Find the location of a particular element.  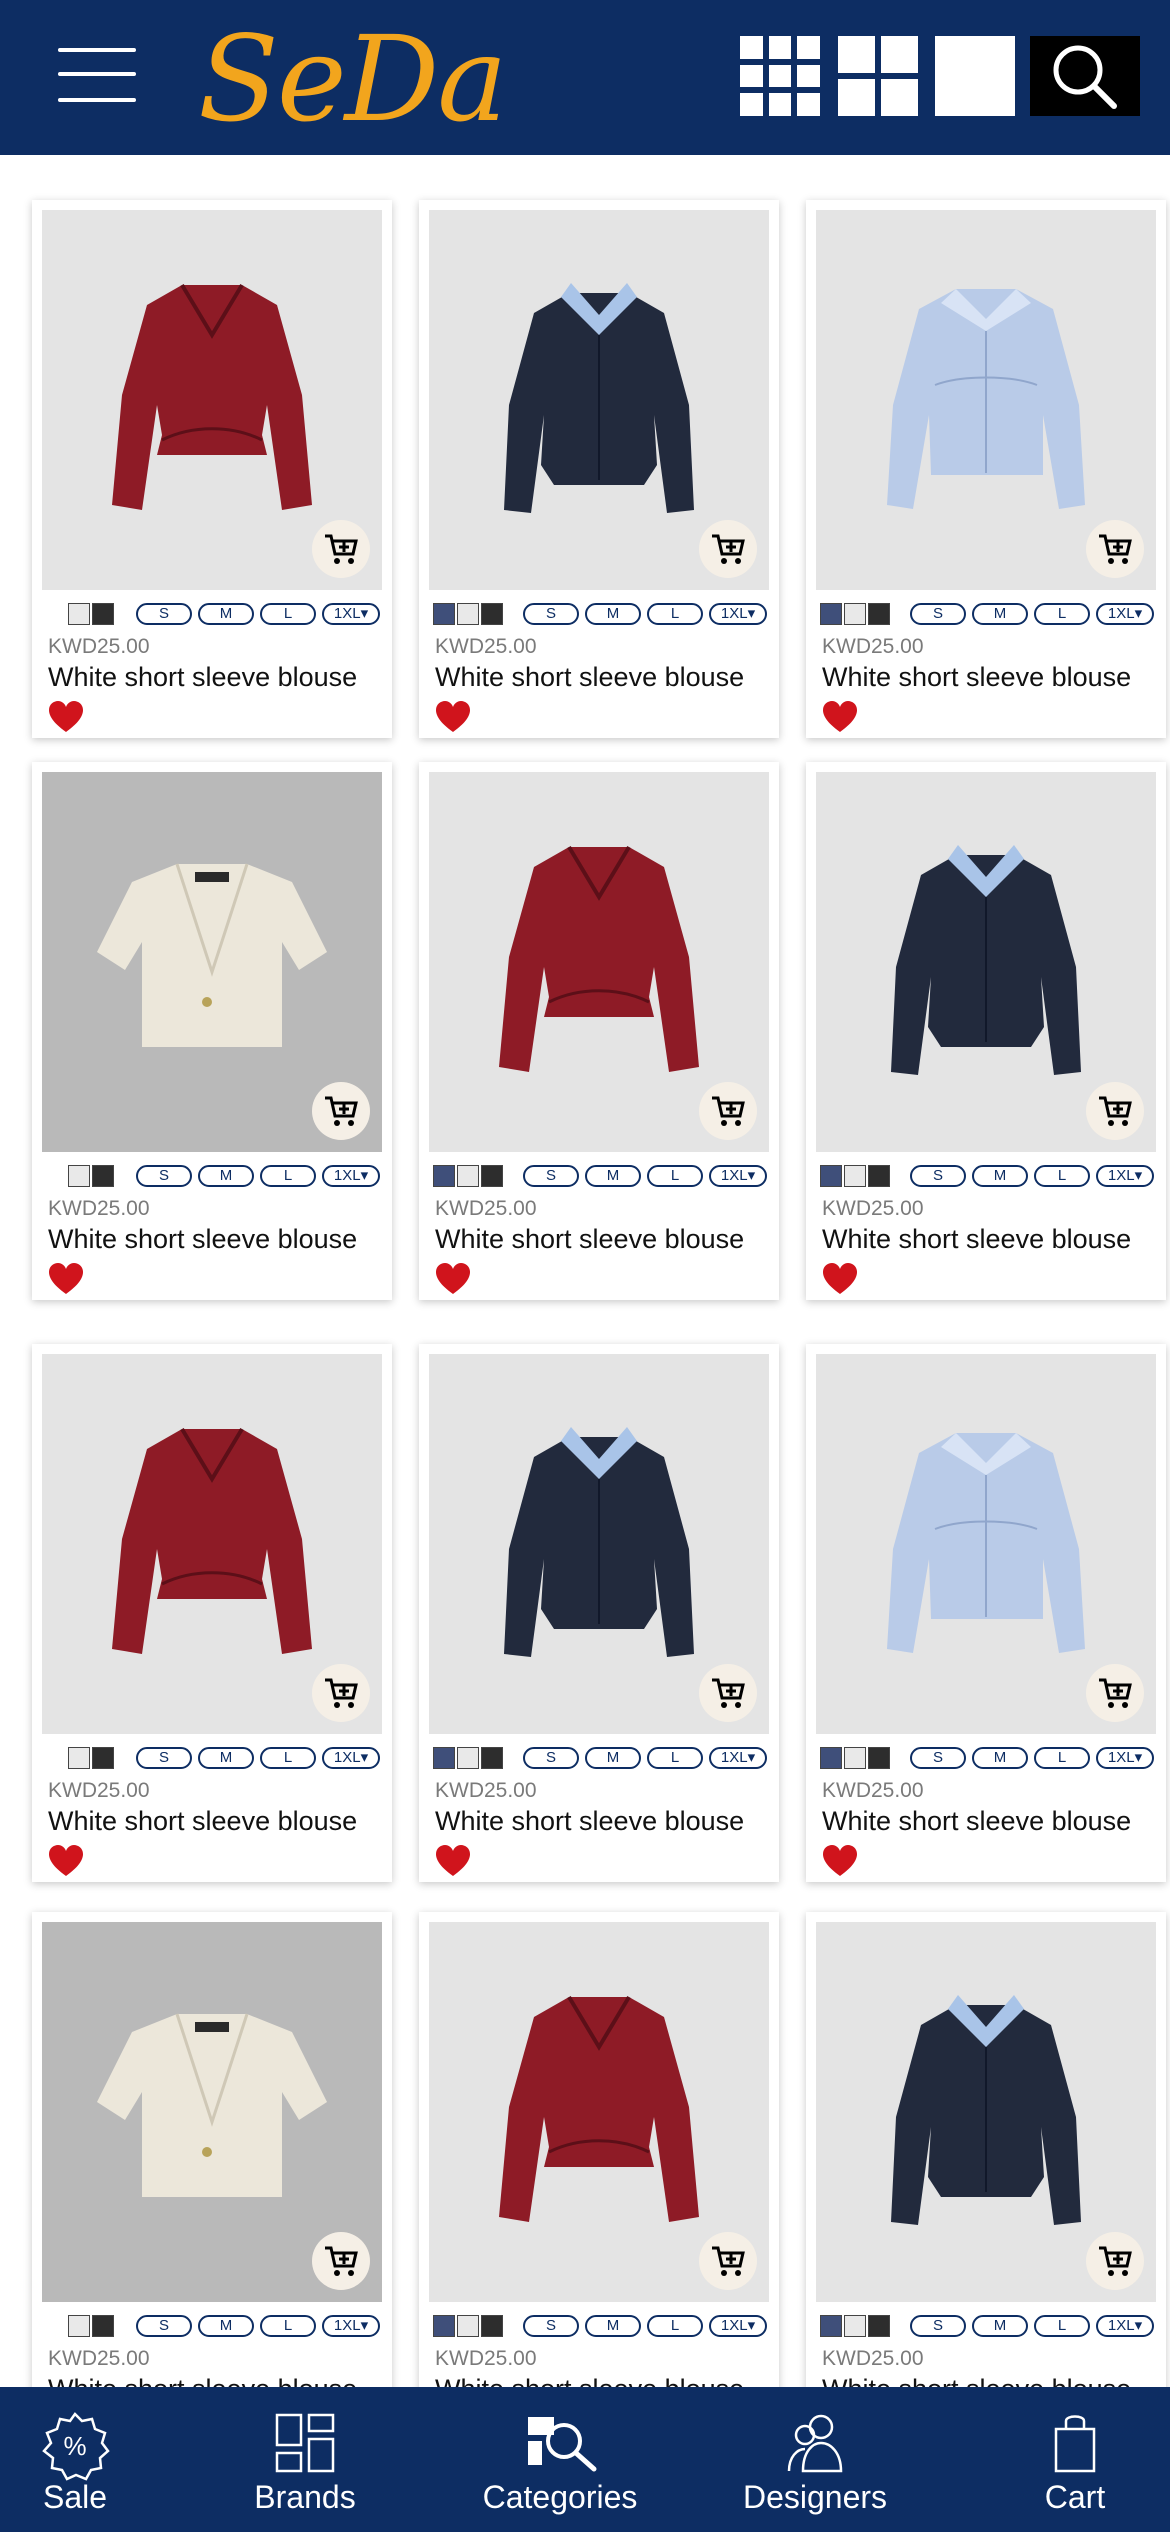

nav-brands: Brands is located at coordinates (305, 2459).